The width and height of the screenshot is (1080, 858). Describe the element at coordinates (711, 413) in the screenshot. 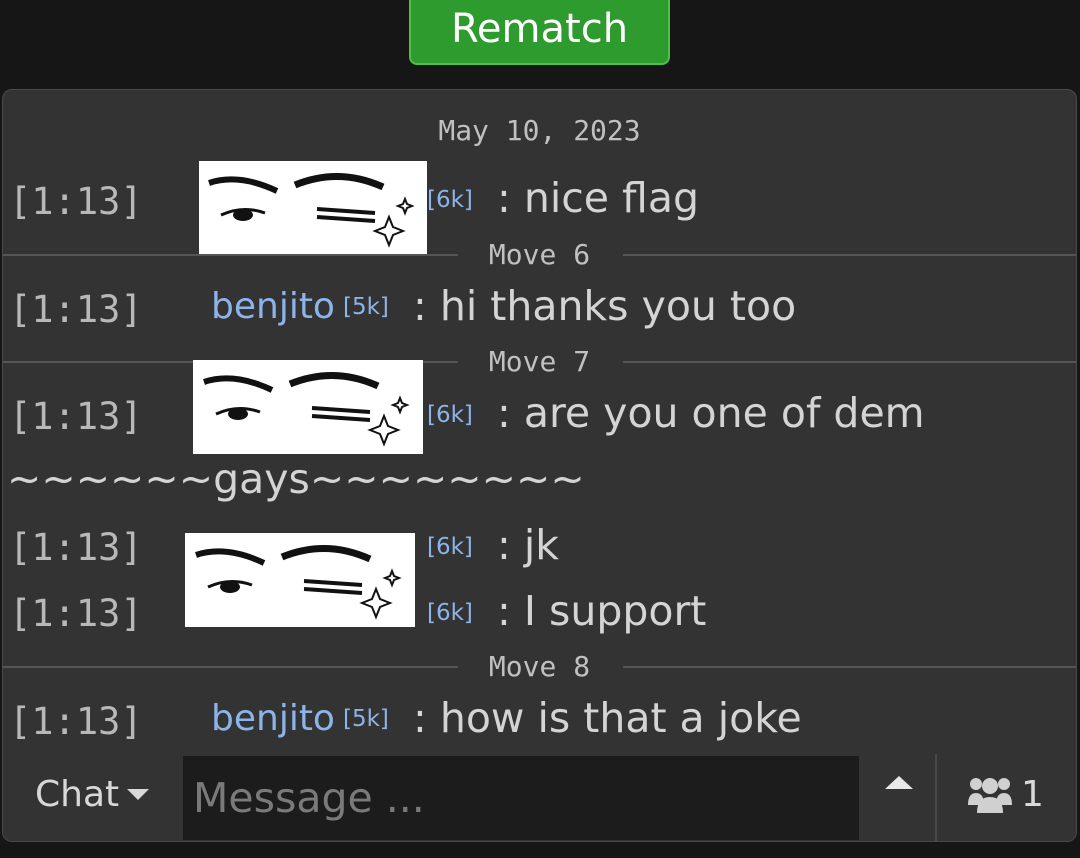

I see `message-text: : are you one of dem` at that location.